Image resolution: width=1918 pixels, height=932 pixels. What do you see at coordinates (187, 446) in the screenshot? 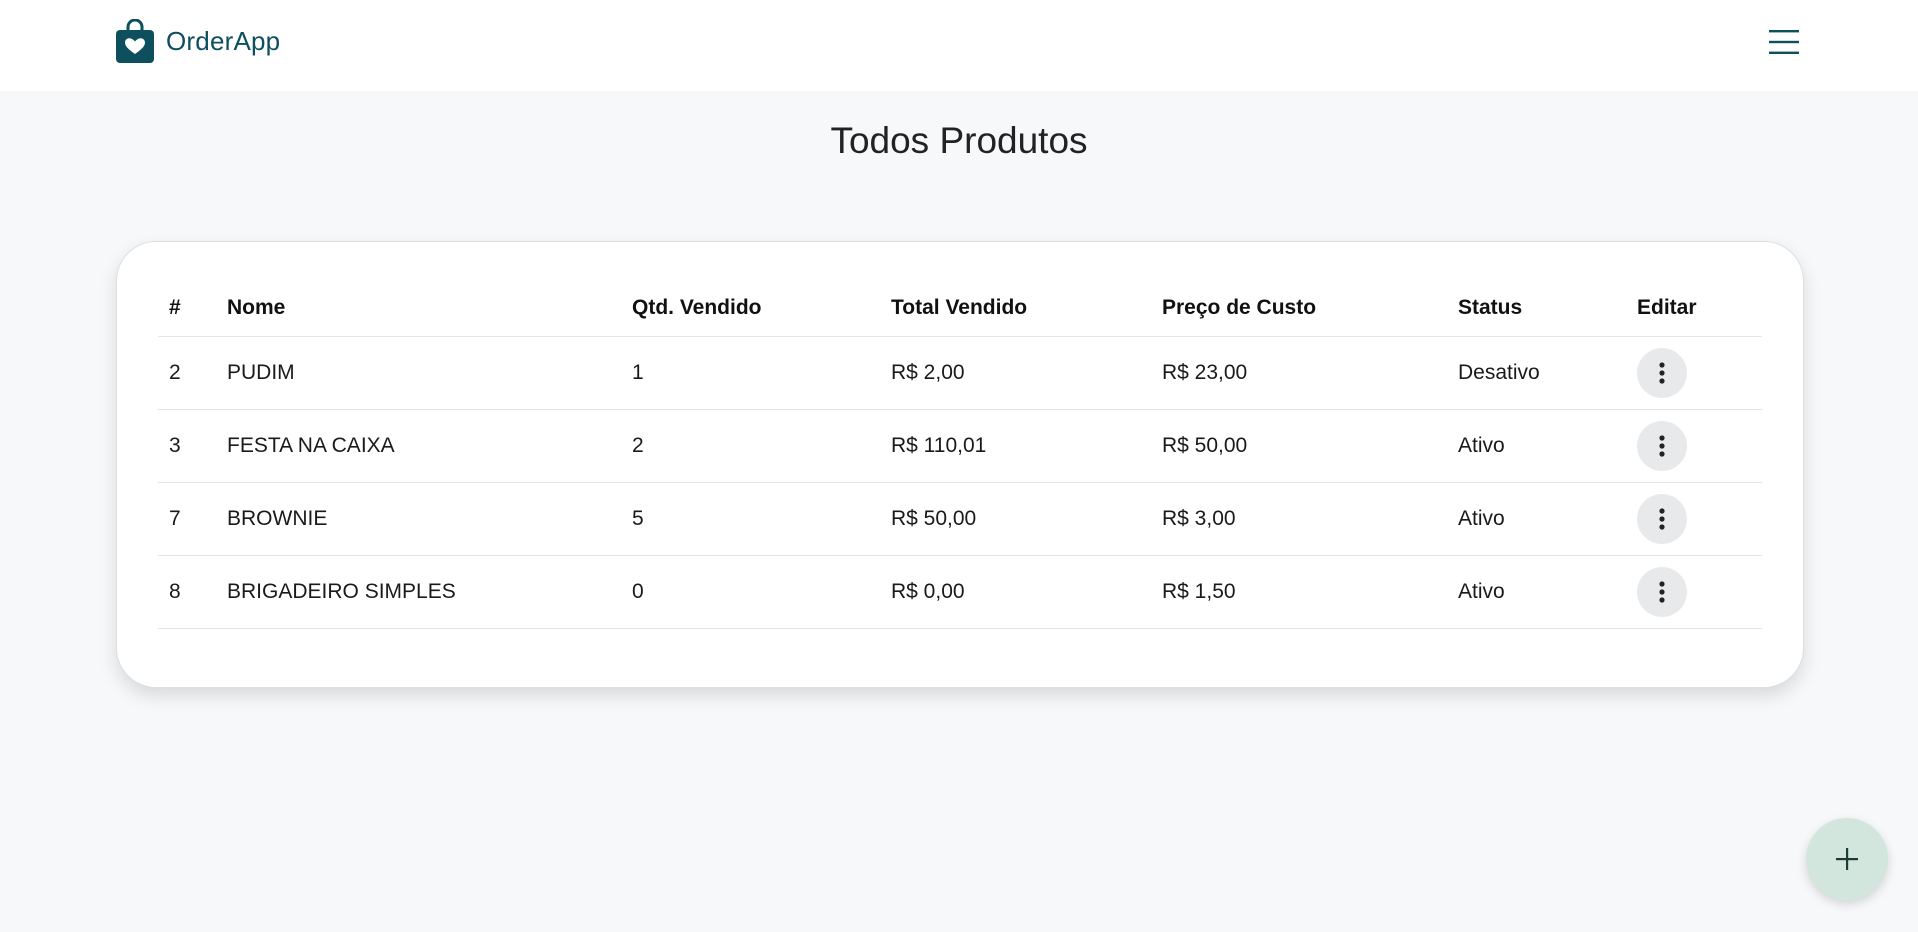
I see `cell-id: 3` at bounding box center [187, 446].